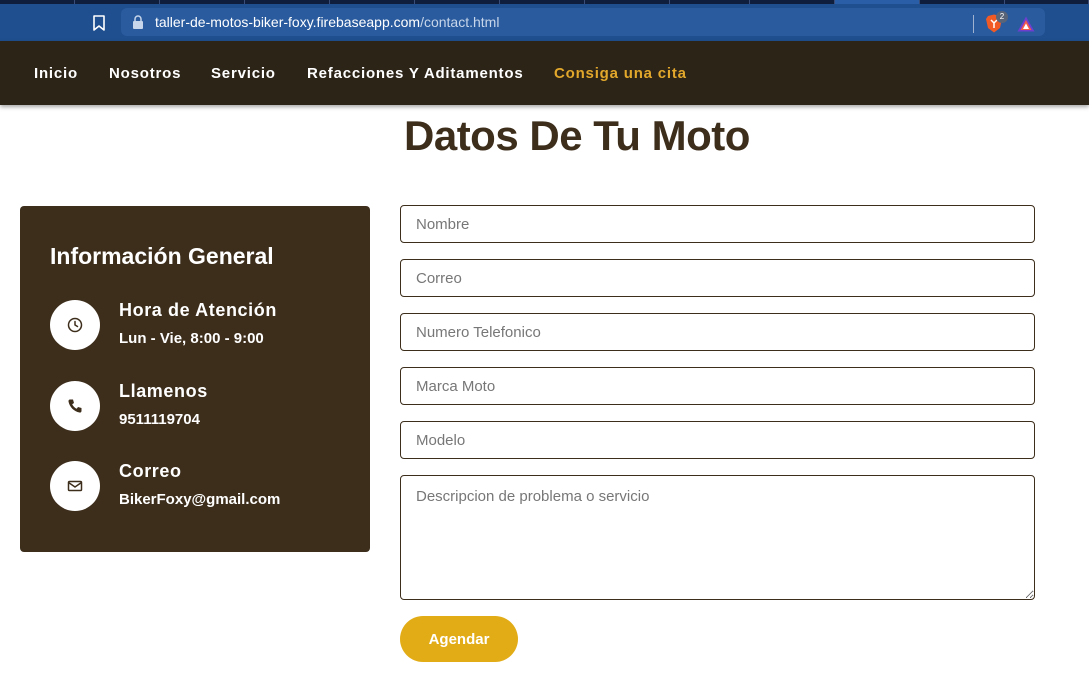 The height and width of the screenshot is (691, 1089). Describe the element at coordinates (163, 391) in the screenshot. I see `info-label: Llamenos` at that location.